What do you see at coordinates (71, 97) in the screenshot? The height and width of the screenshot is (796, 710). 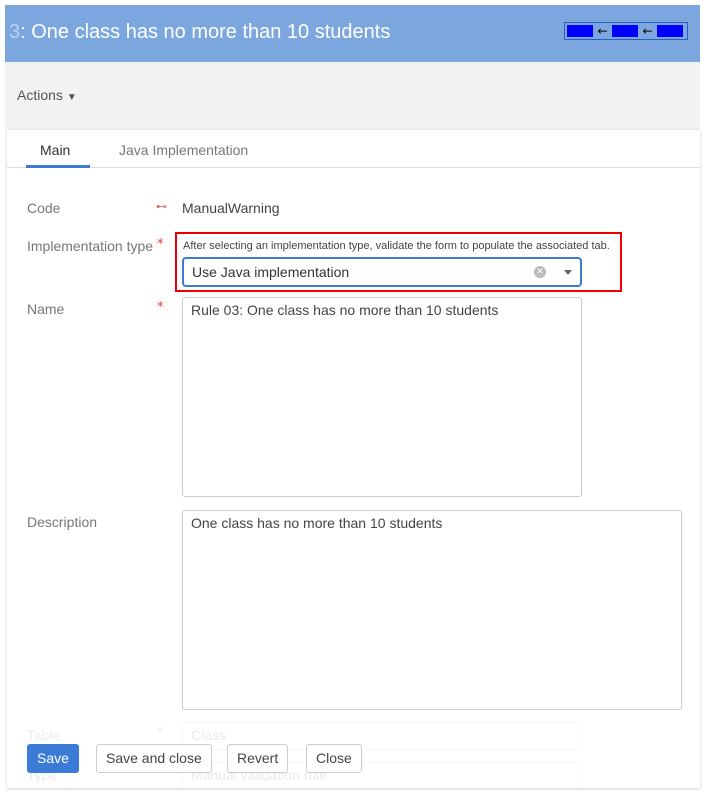 I see `caret-down-icon: ▼` at bounding box center [71, 97].